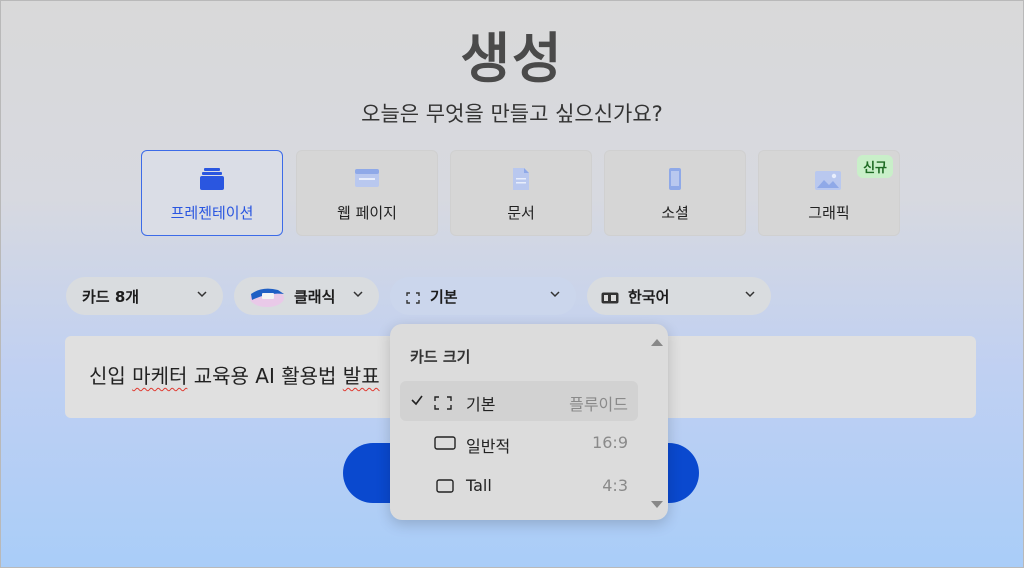  I want to click on type-label: 그래픽, so click(829, 213).